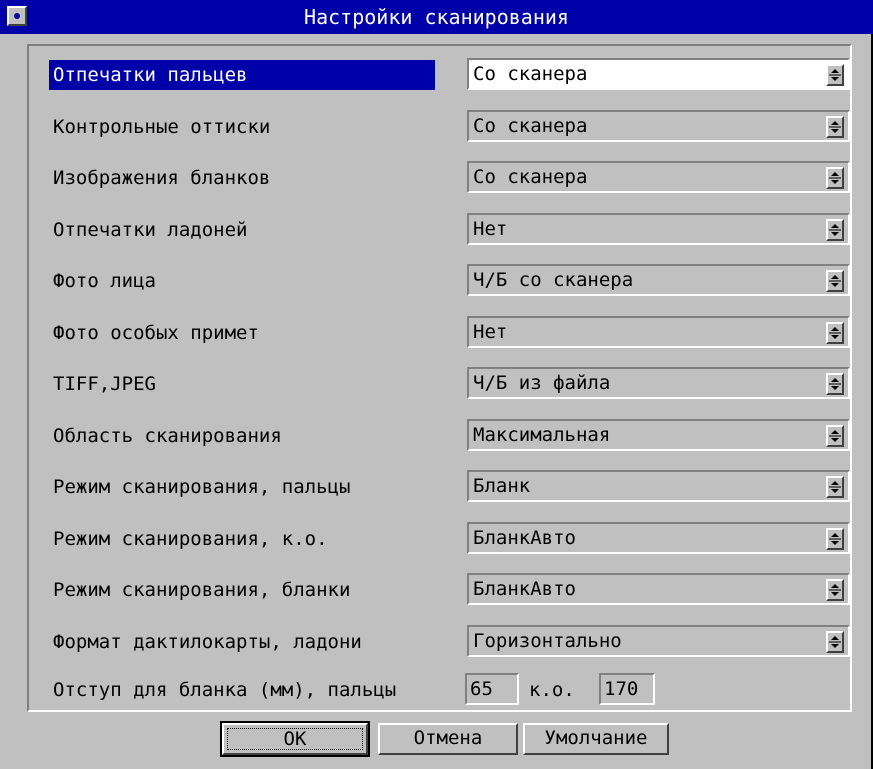 This screenshot has height=769, width=873. What do you see at coordinates (207, 642) in the screenshot?
I see `setting-label: Формат дактилокарты, ладони` at bounding box center [207, 642].